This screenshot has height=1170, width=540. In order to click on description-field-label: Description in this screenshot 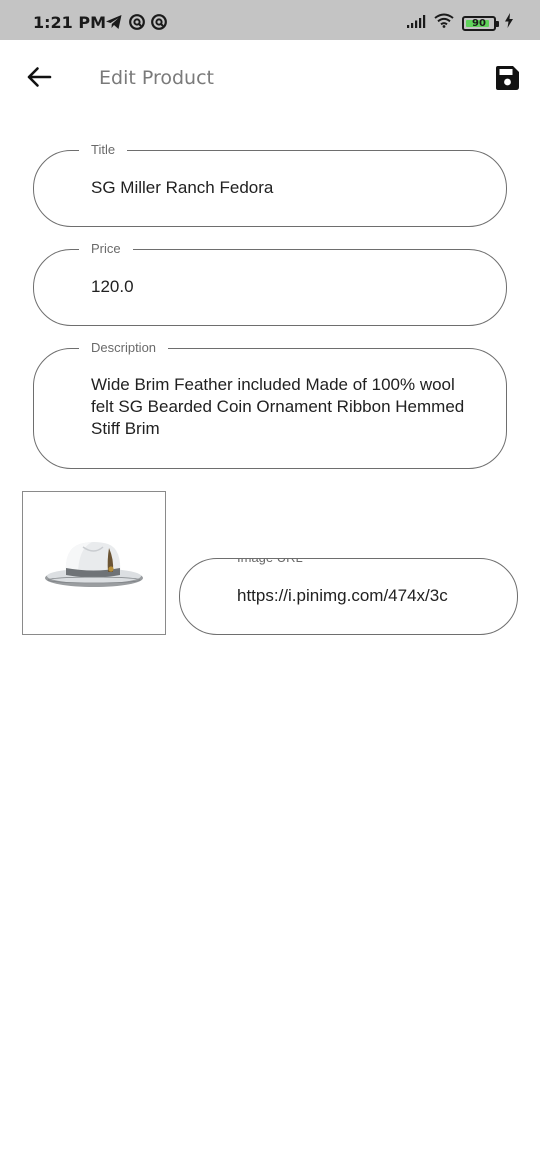, I will do `click(124, 348)`.